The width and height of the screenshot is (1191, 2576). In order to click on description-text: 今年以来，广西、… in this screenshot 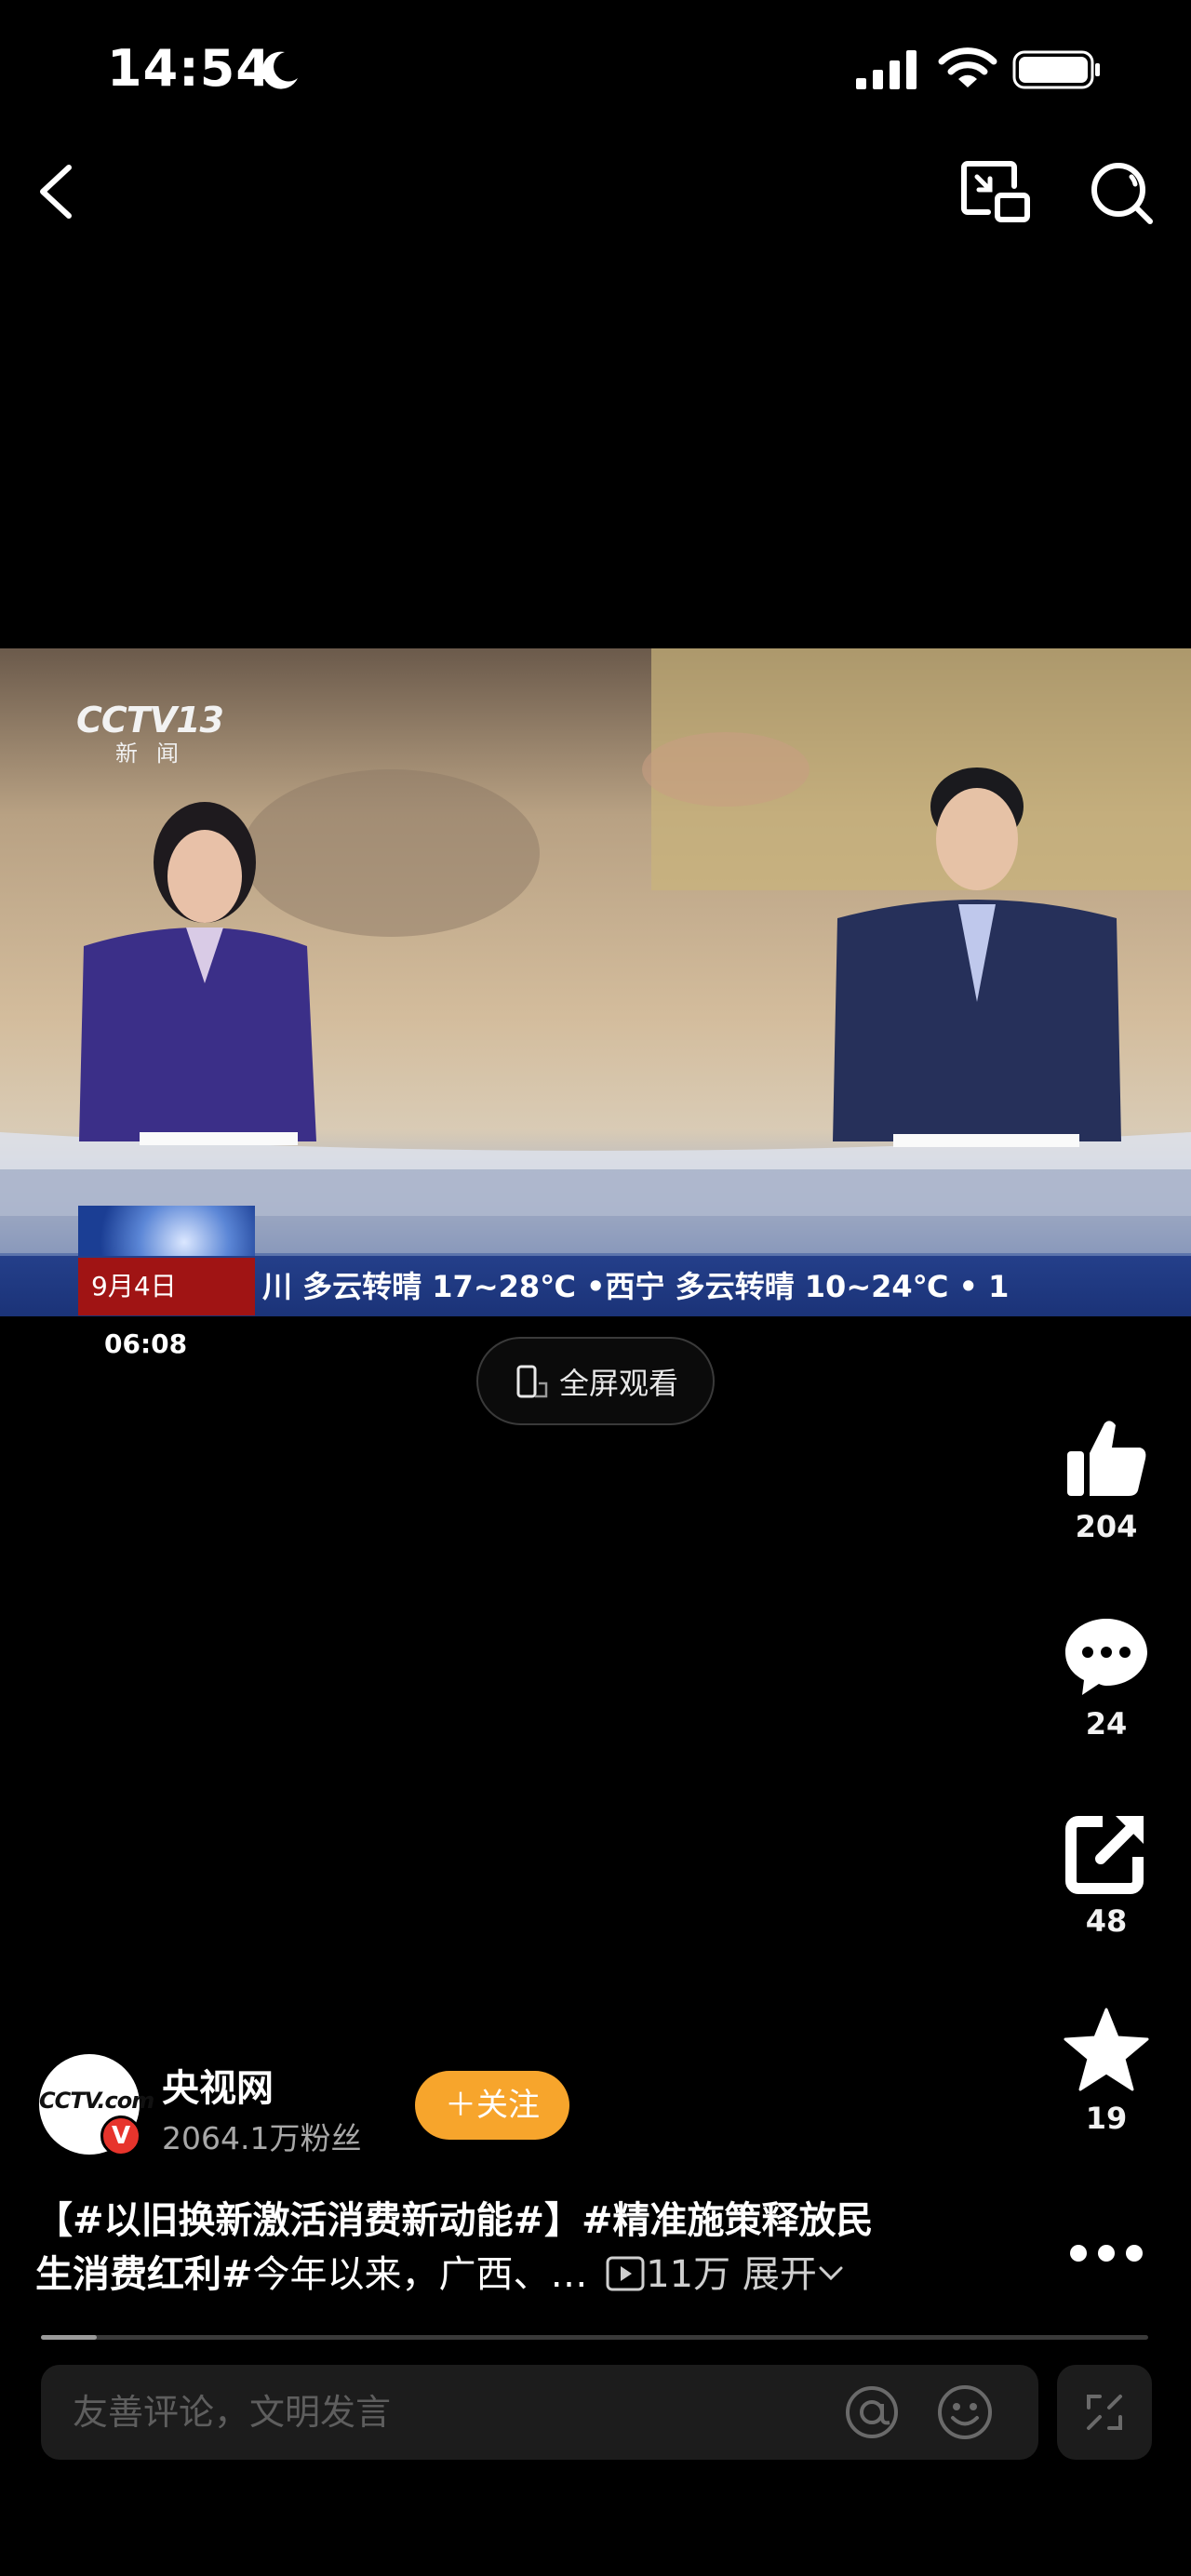, I will do `click(420, 2274)`.